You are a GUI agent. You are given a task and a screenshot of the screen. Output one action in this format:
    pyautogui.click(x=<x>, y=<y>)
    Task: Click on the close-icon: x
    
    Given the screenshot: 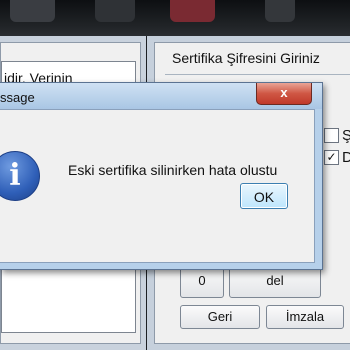 What is the action you would take?
    pyautogui.click(x=284, y=92)
    